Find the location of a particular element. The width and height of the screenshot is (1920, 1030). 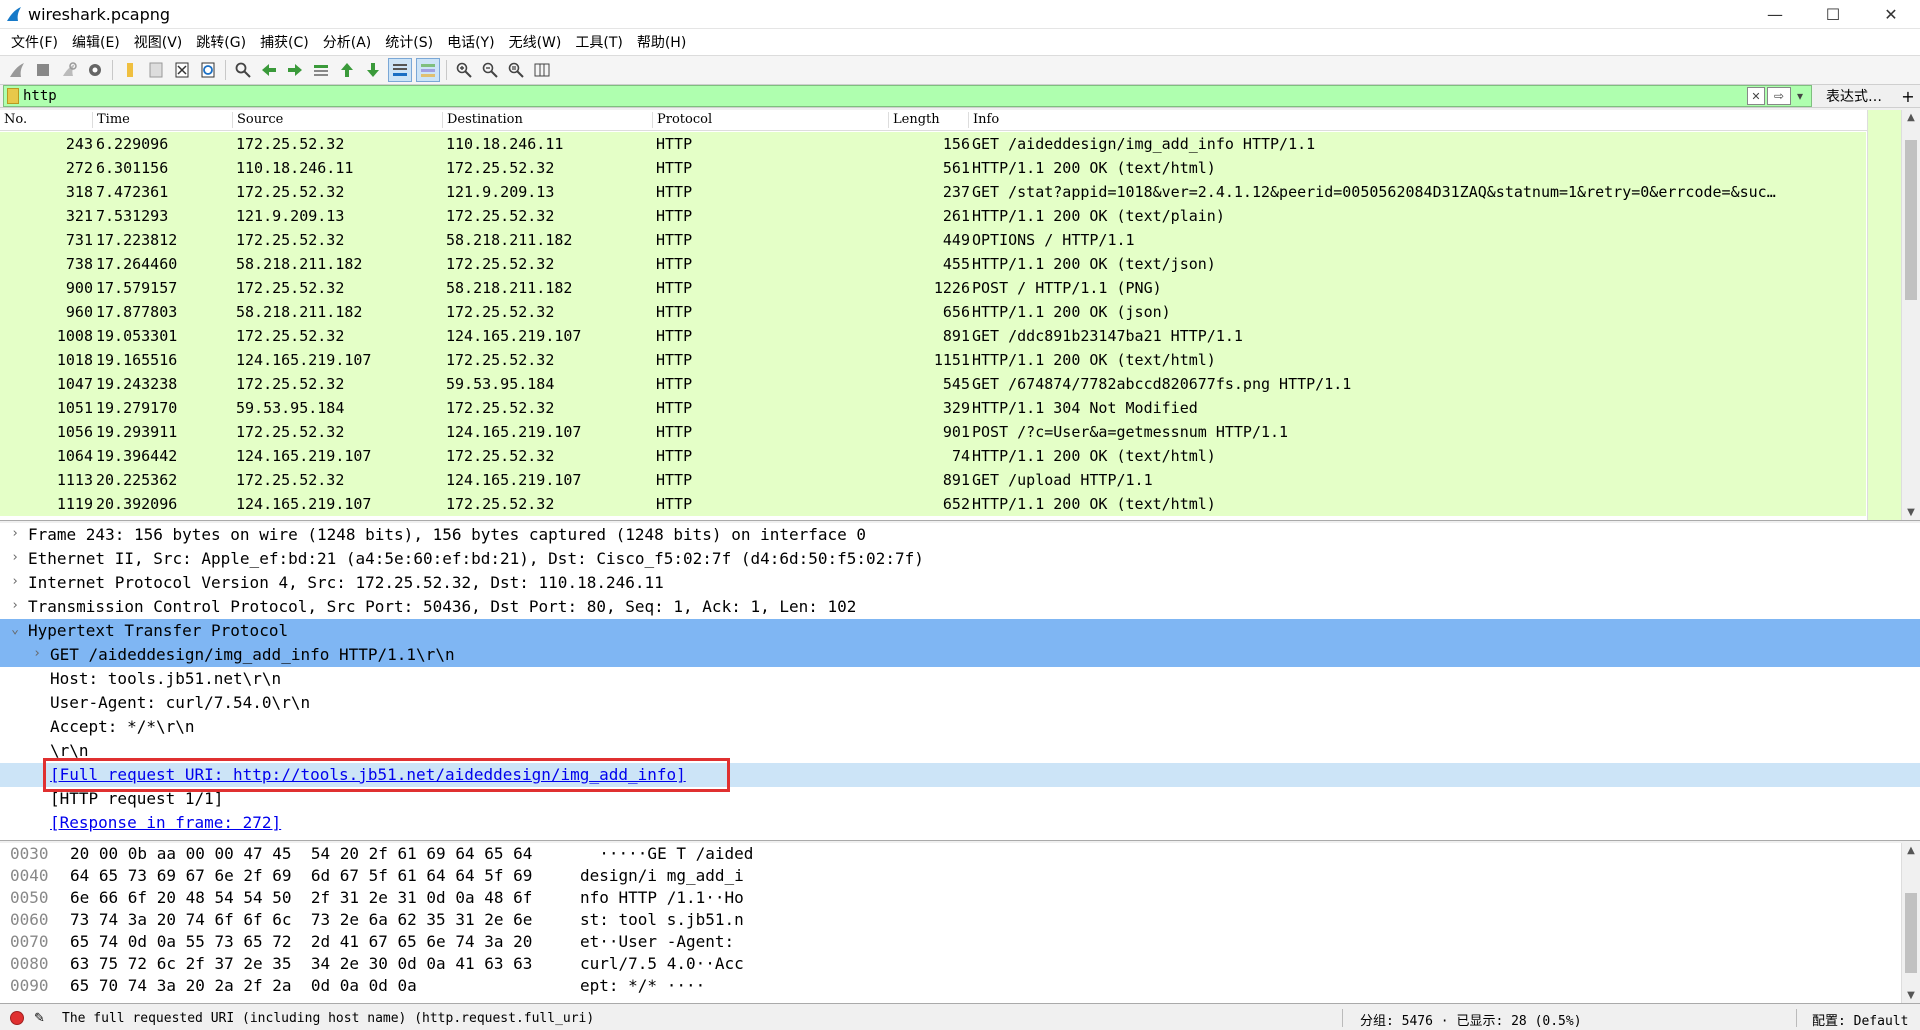

bytes-scrollbar: ▲ ▼ is located at coordinates (1910, 923).